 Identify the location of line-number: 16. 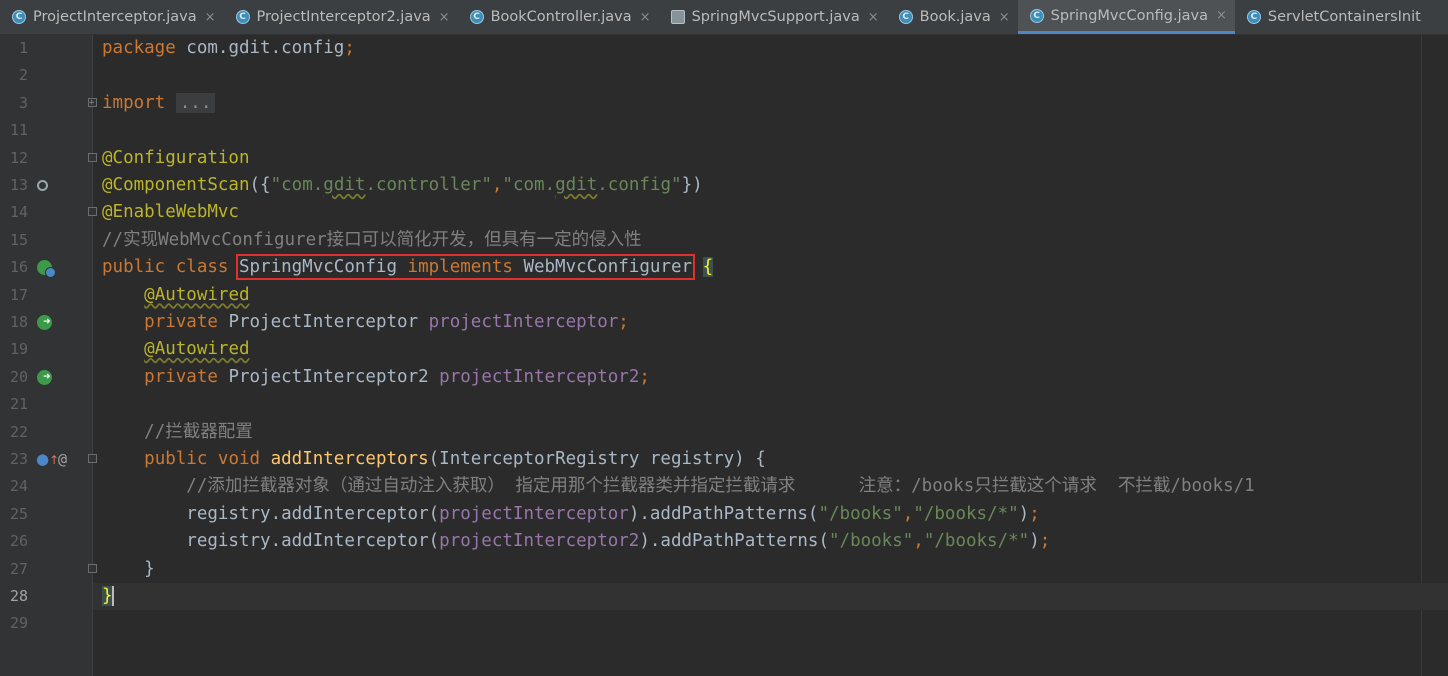
(18, 267).